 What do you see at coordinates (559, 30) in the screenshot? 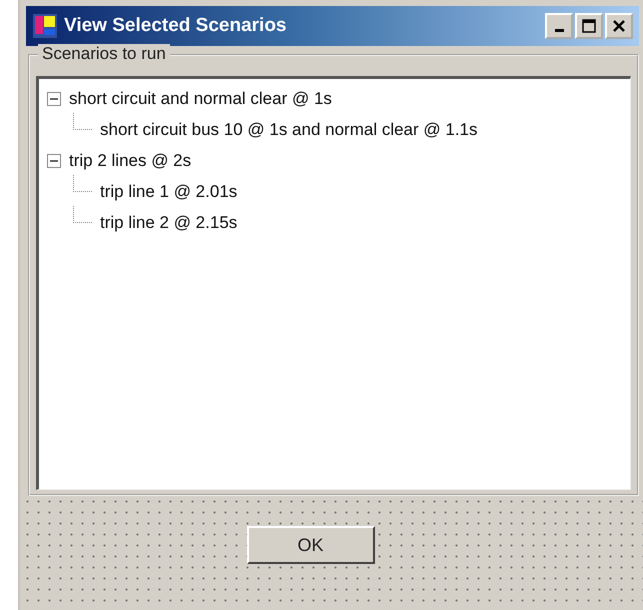
I see `minimize-icon` at bounding box center [559, 30].